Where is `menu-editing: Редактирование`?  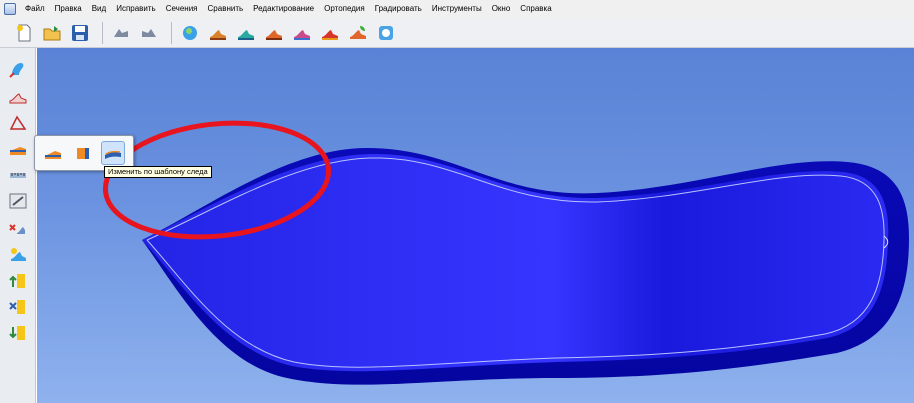
menu-editing: Редактирование is located at coordinates (283, 9).